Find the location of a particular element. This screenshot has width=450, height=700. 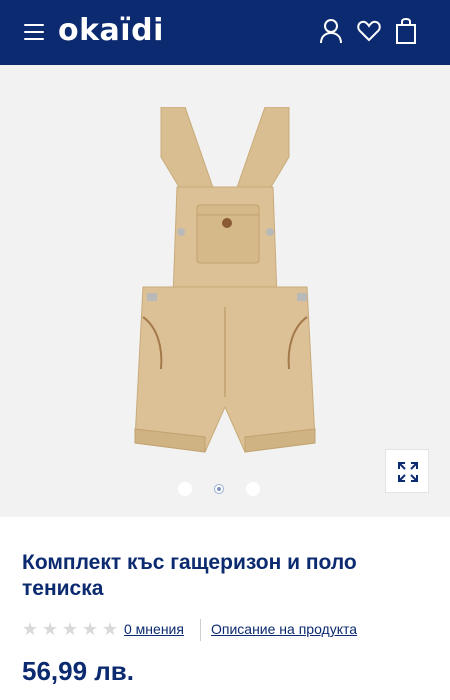

site-header: okaïdi is located at coordinates (225, 32).